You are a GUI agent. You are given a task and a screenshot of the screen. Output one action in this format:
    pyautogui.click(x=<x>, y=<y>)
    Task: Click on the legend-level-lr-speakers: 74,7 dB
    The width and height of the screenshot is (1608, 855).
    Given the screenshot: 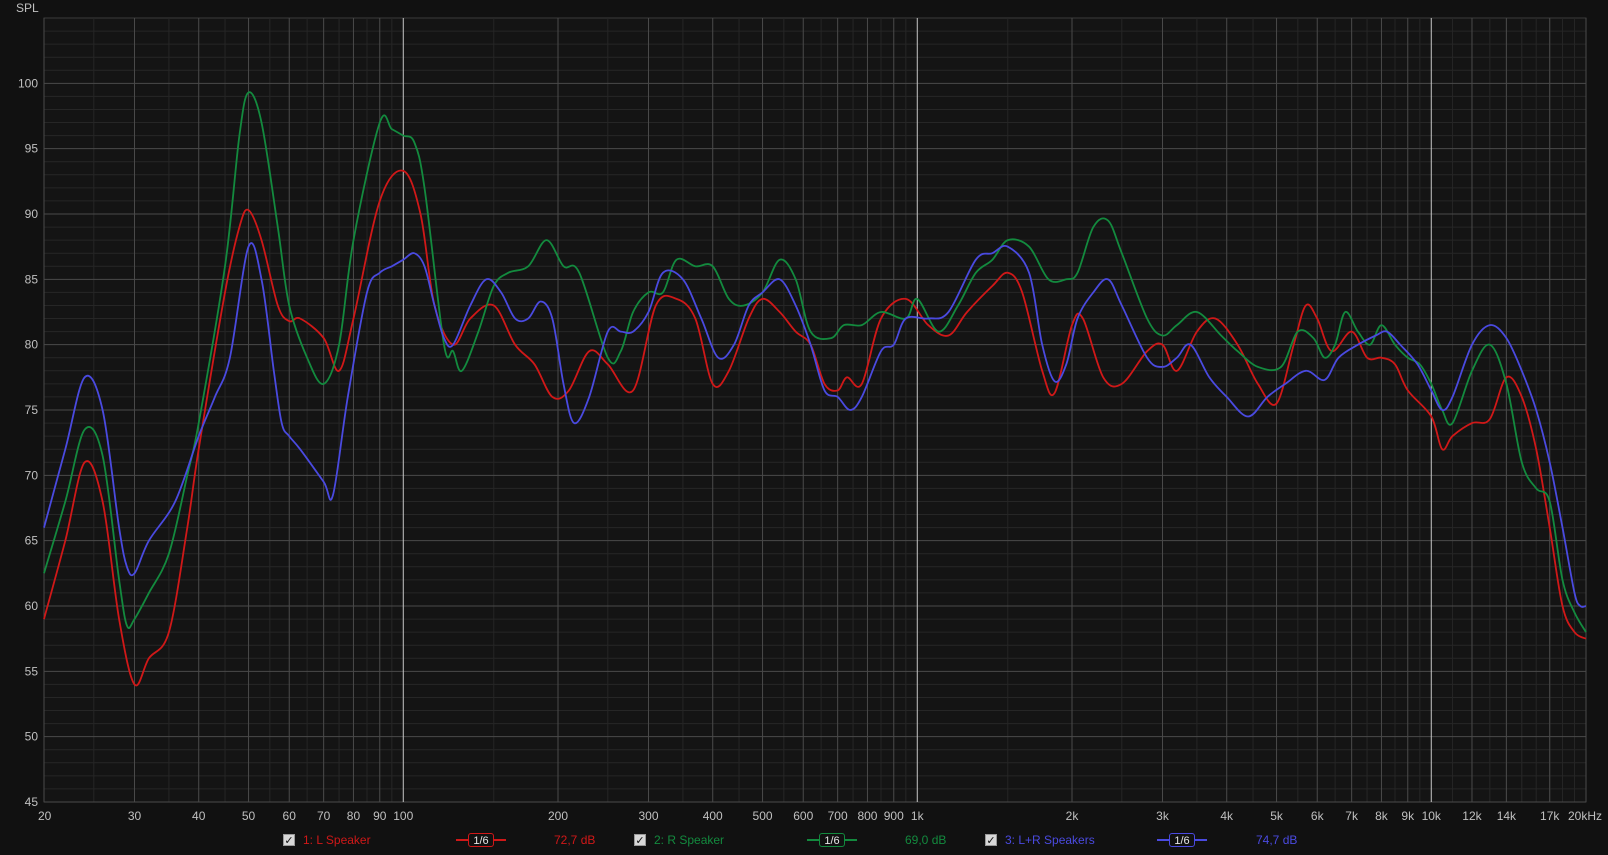 What is the action you would take?
    pyautogui.click(x=1277, y=840)
    